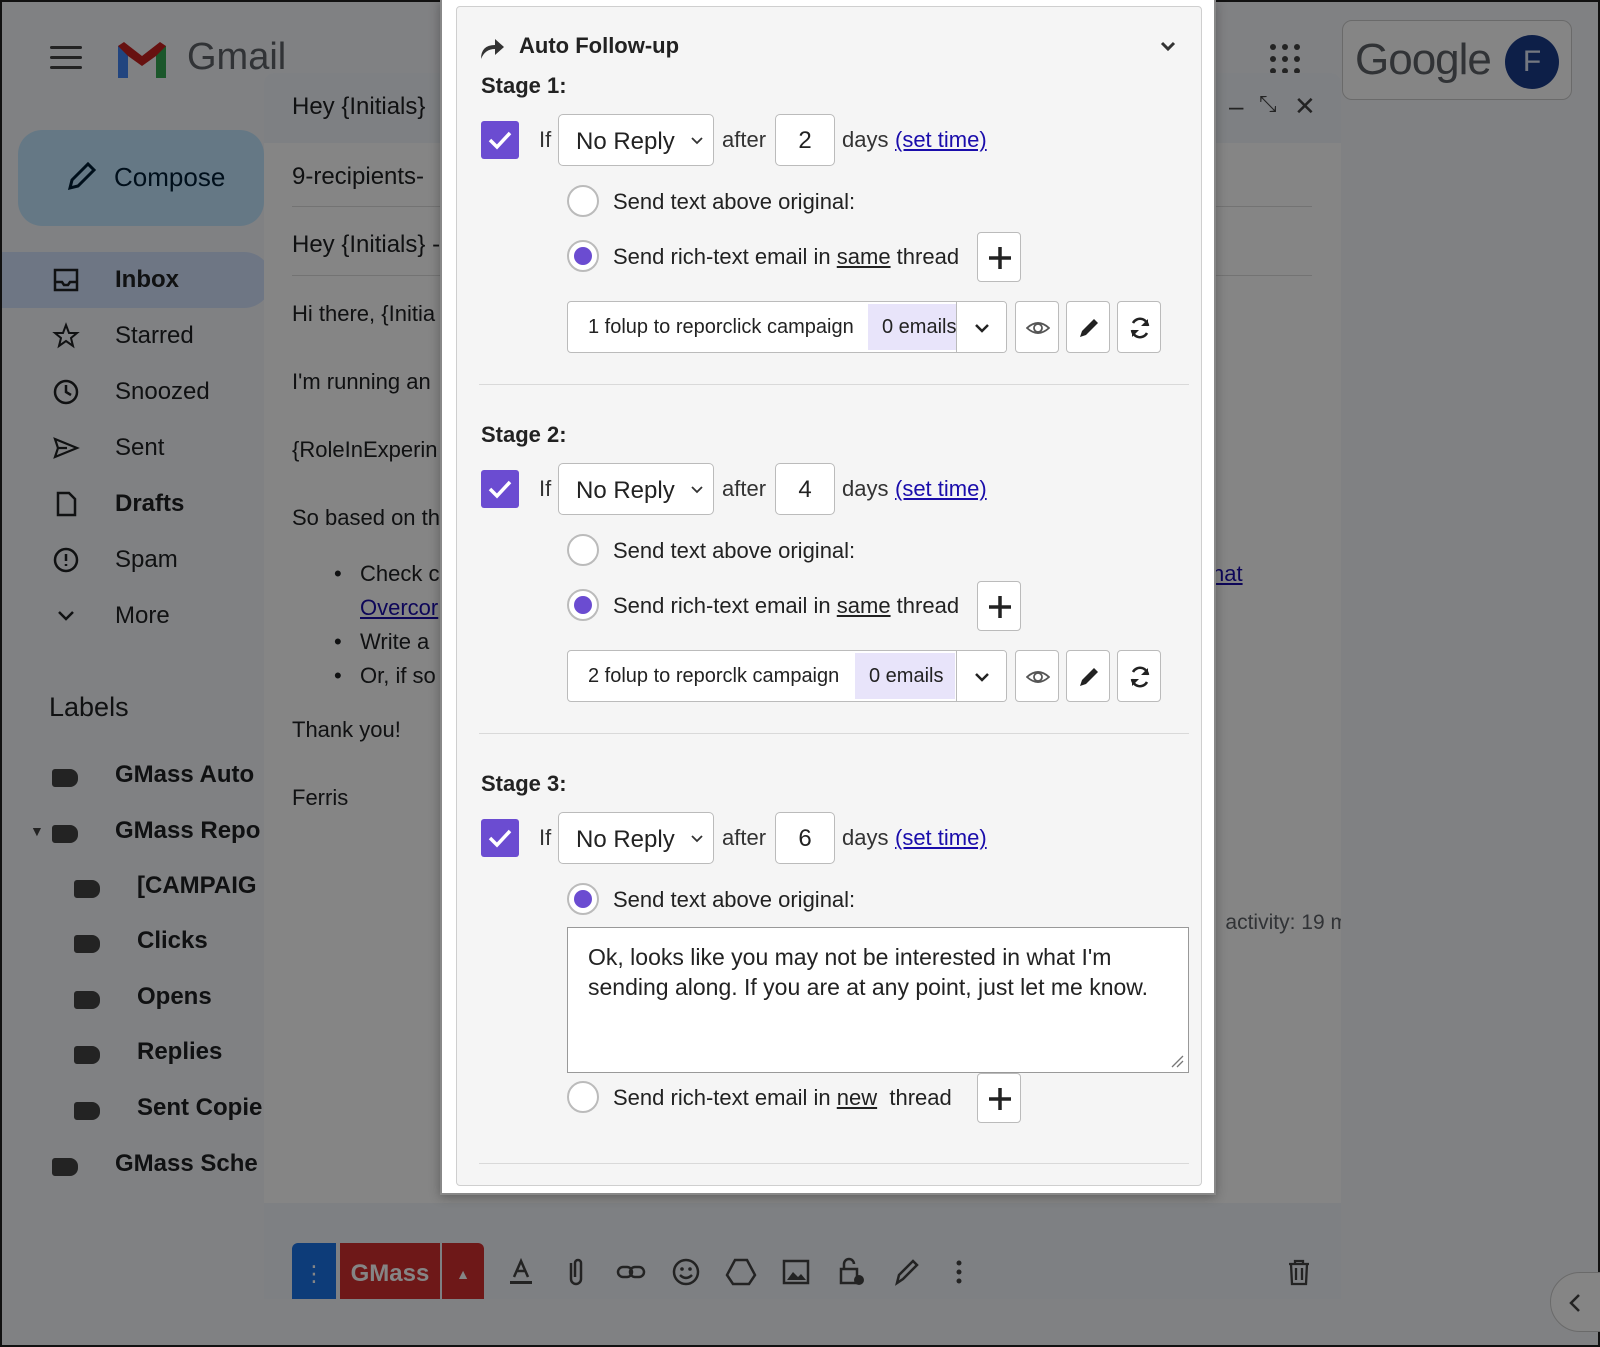  I want to click on panel-title: Auto Follow-up, so click(599, 45).